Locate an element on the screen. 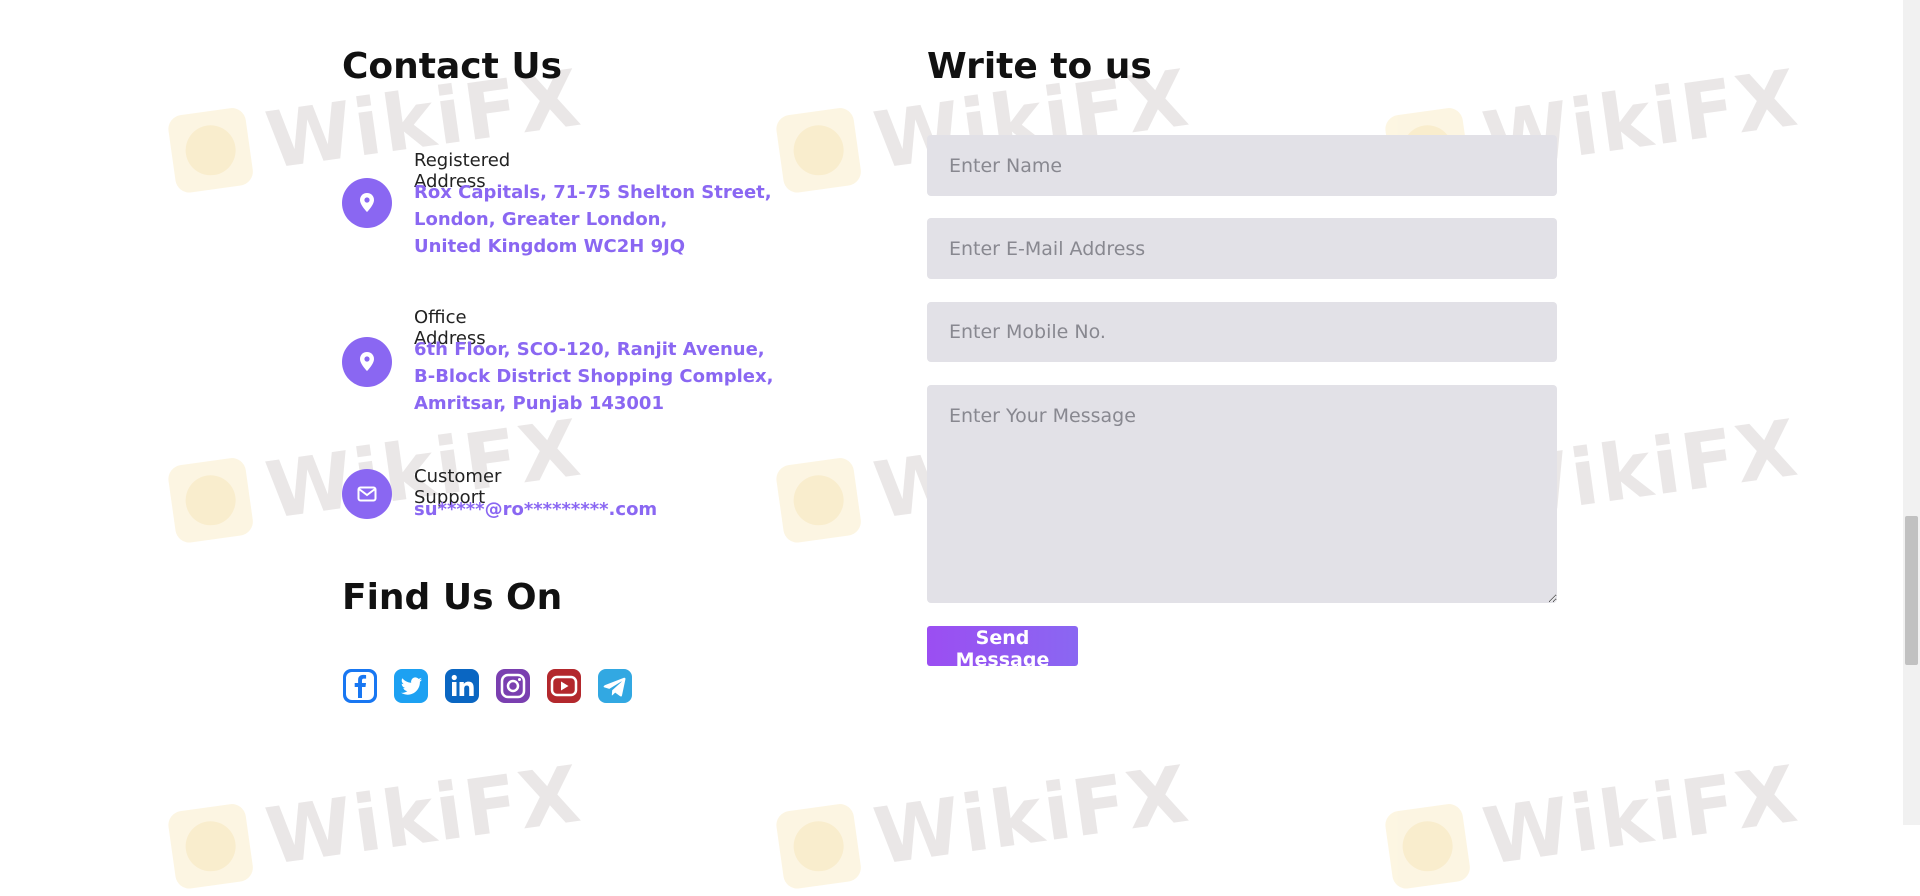 The image size is (1920, 896). instagram-icon is located at coordinates (513, 686).